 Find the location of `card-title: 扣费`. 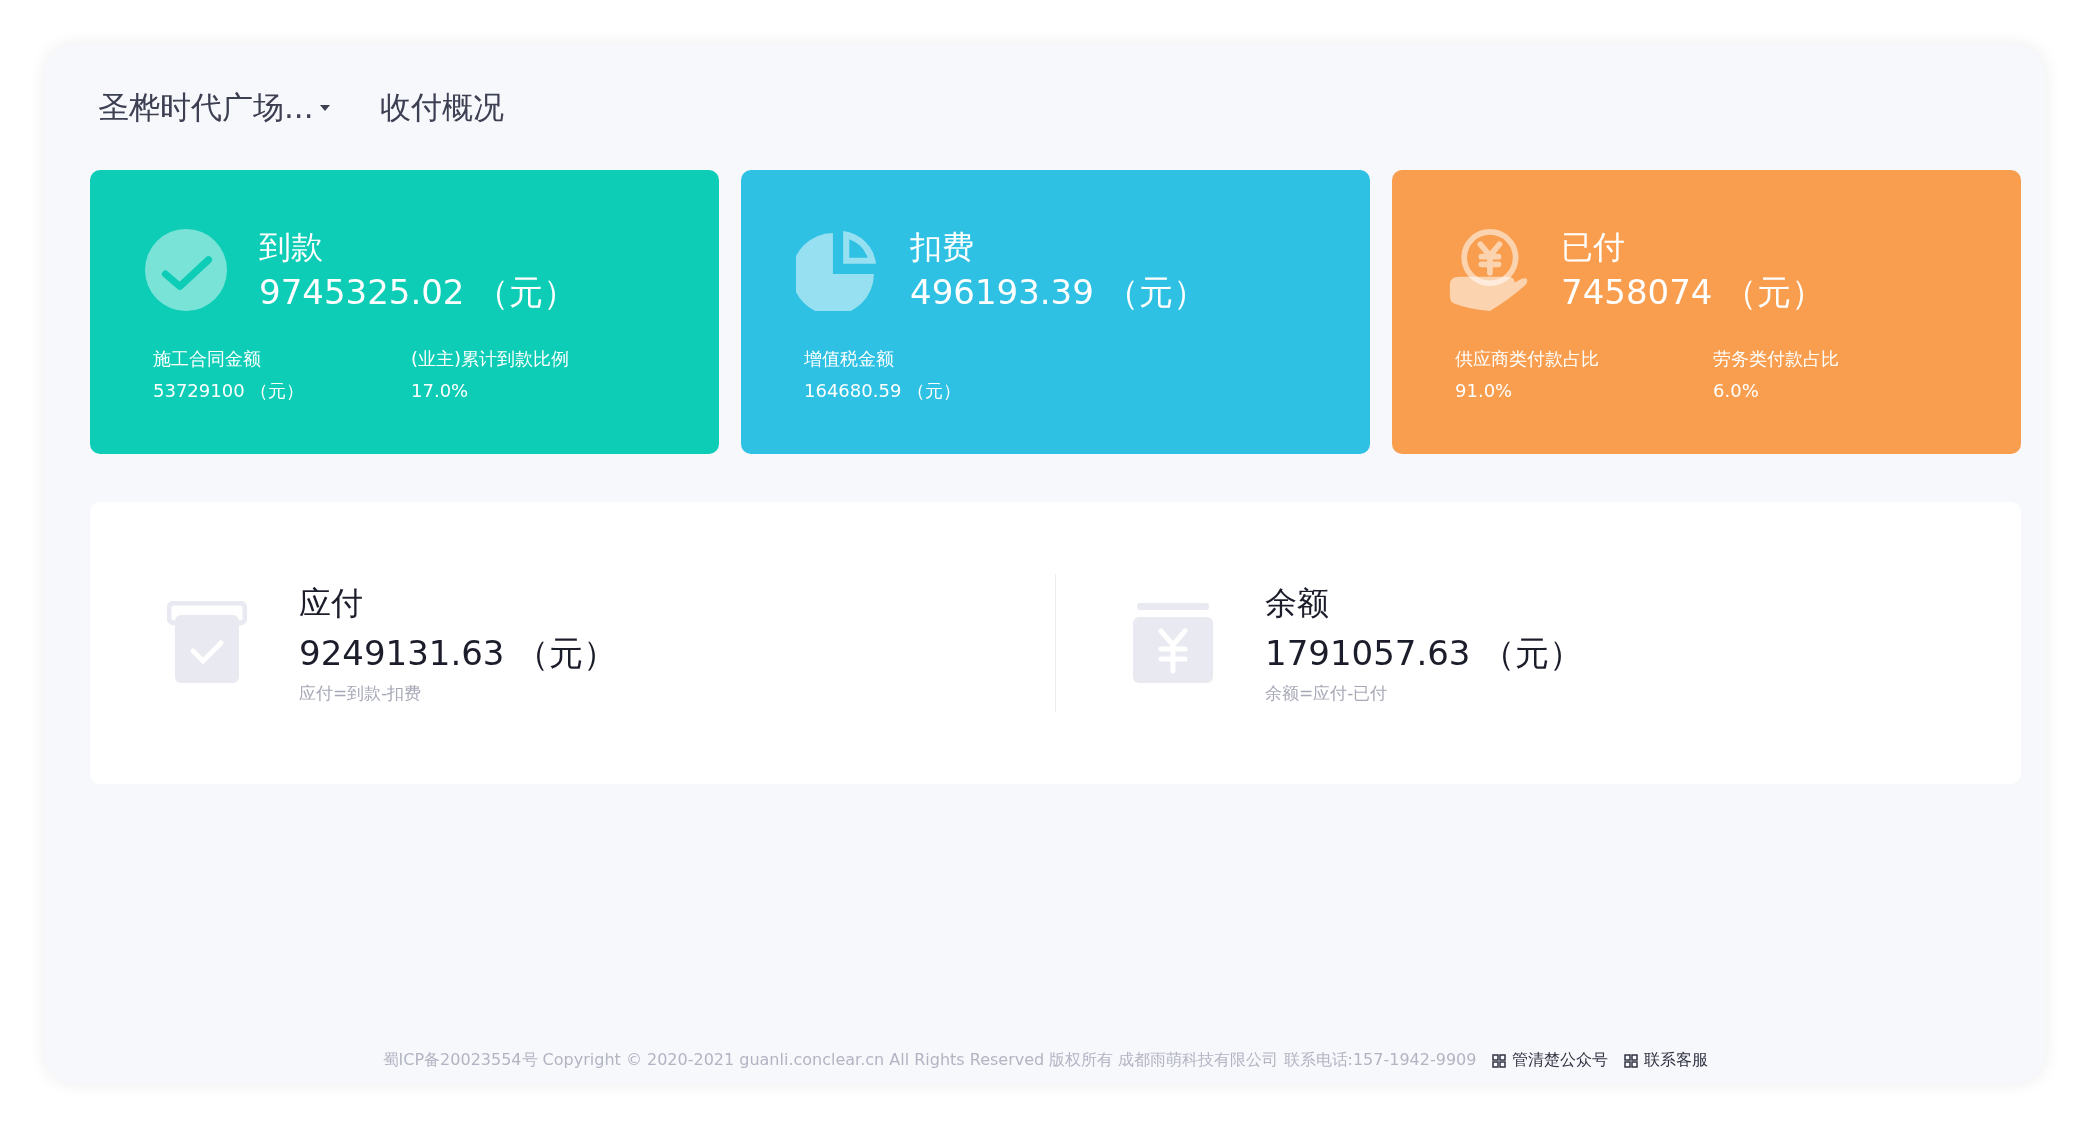

card-title: 扣费 is located at coordinates (942, 247).